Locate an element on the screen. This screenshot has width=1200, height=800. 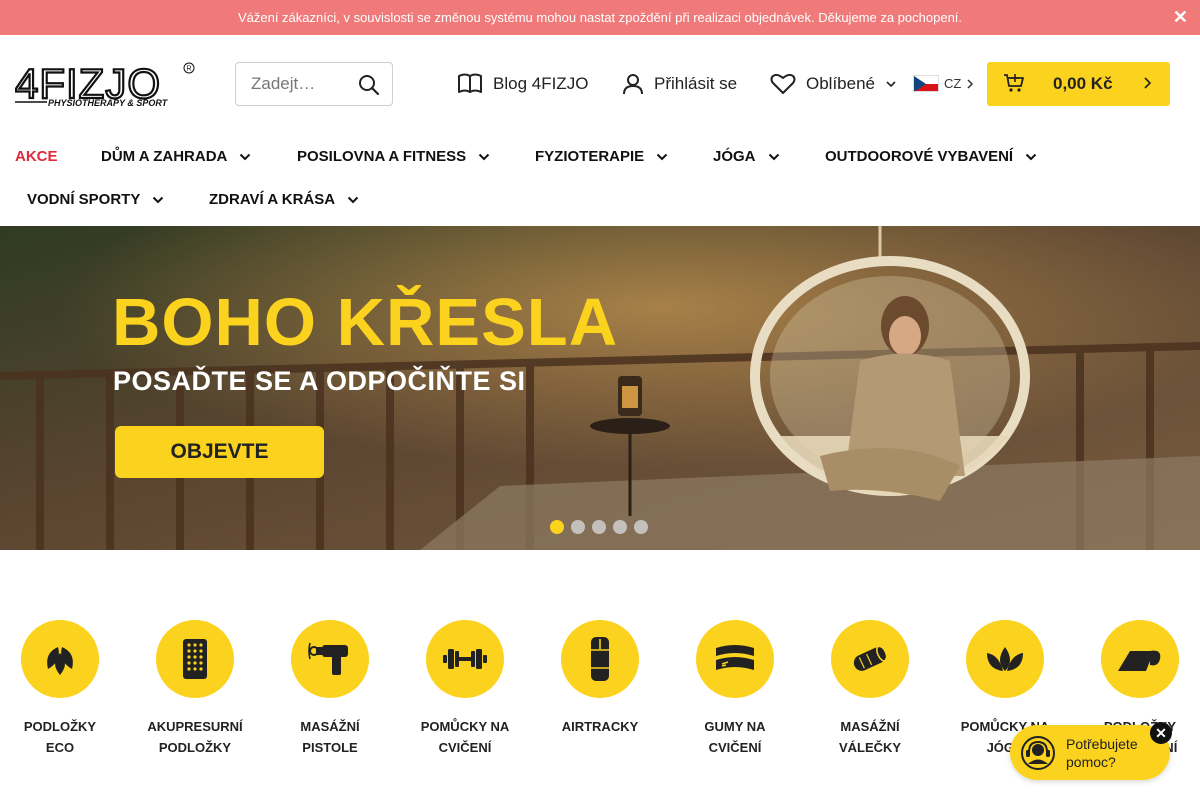
nav-item-posilovna: POSILOVNA A FITNESS is located at coordinates (393, 156).